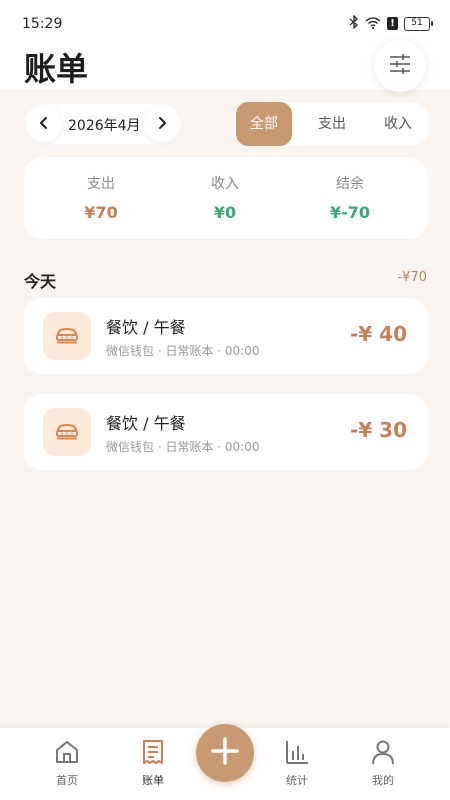 The height and width of the screenshot is (800, 450). I want to click on chevron-right-icon, so click(162, 124).